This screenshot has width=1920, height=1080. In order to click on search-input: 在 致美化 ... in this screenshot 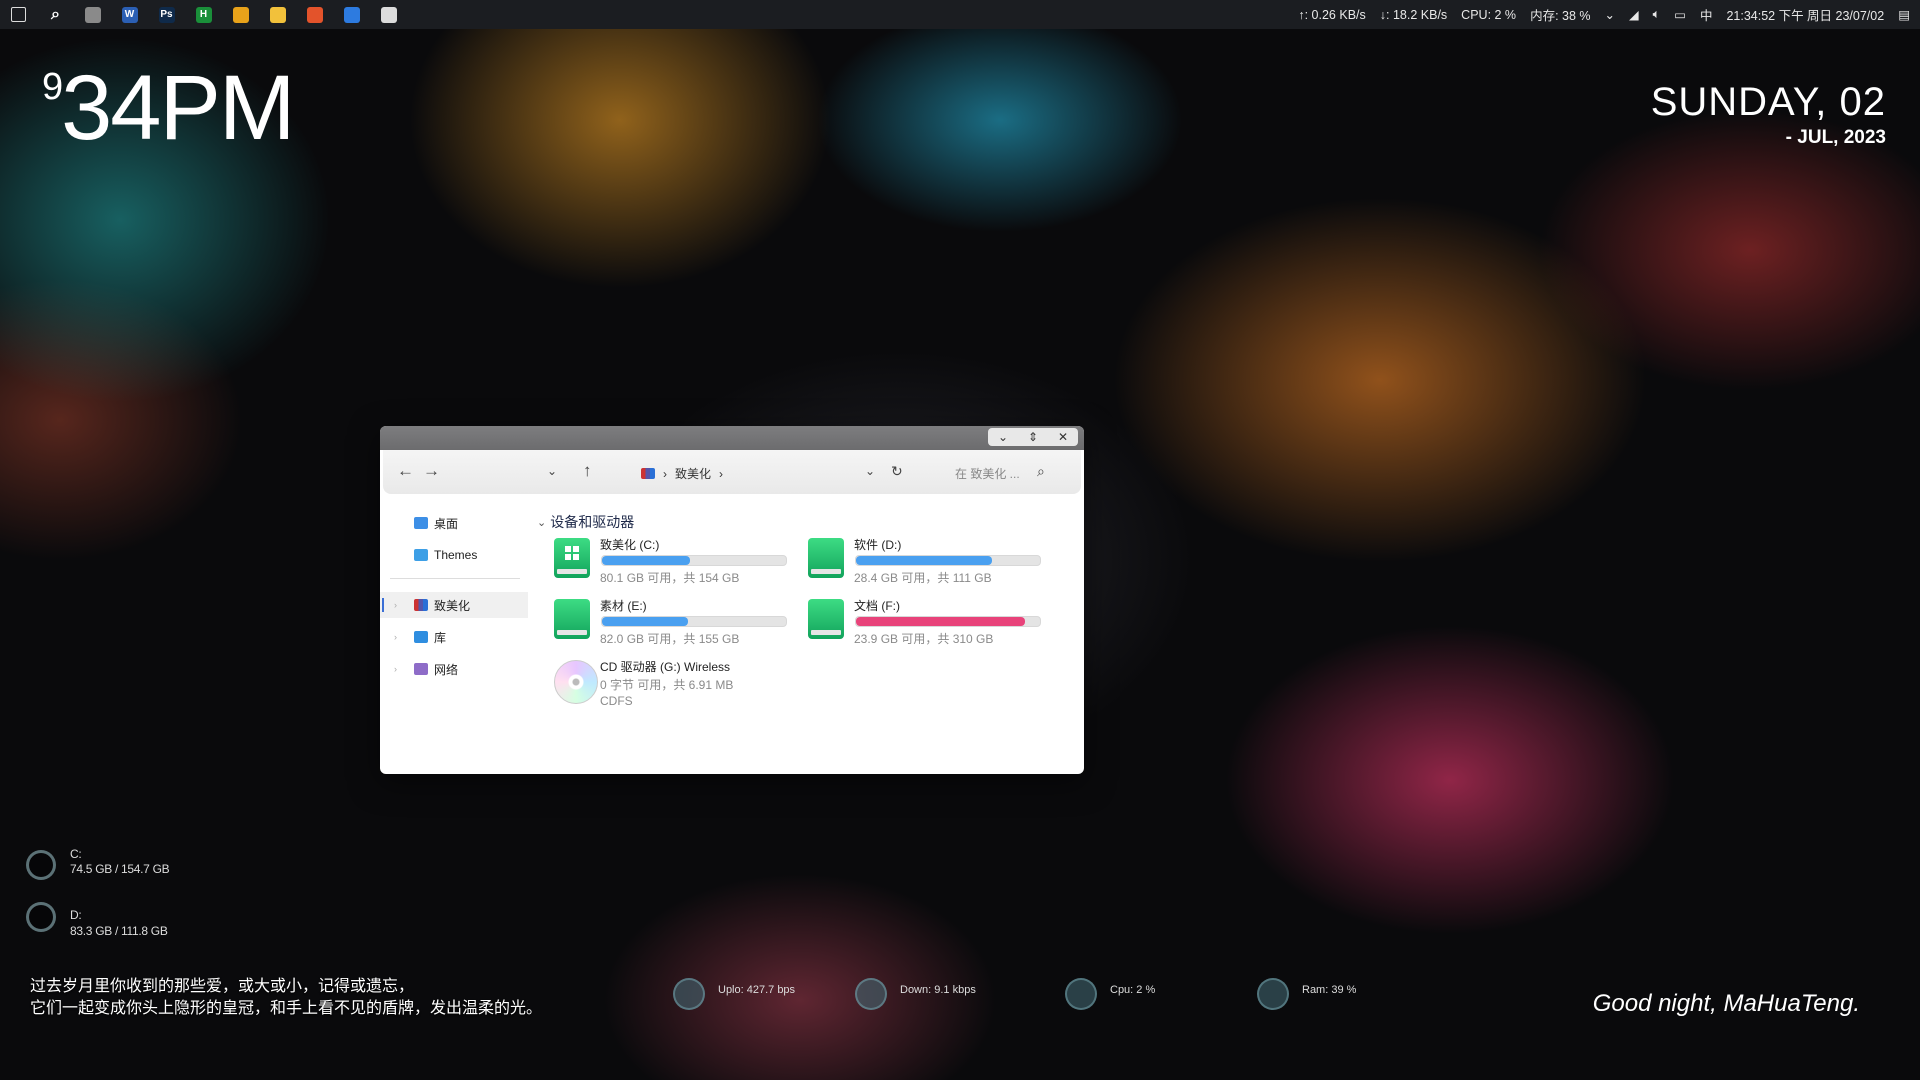, I will do `click(987, 473)`.